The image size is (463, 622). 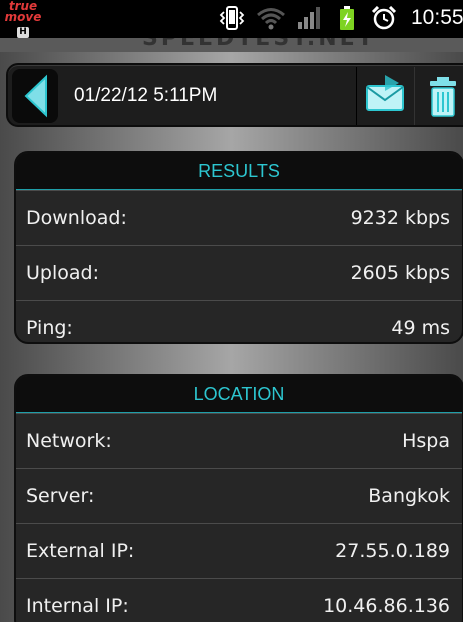 What do you see at coordinates (69, 441) in the screenshot?
I see `row-label: Network:` at bounding box center [69, 441].